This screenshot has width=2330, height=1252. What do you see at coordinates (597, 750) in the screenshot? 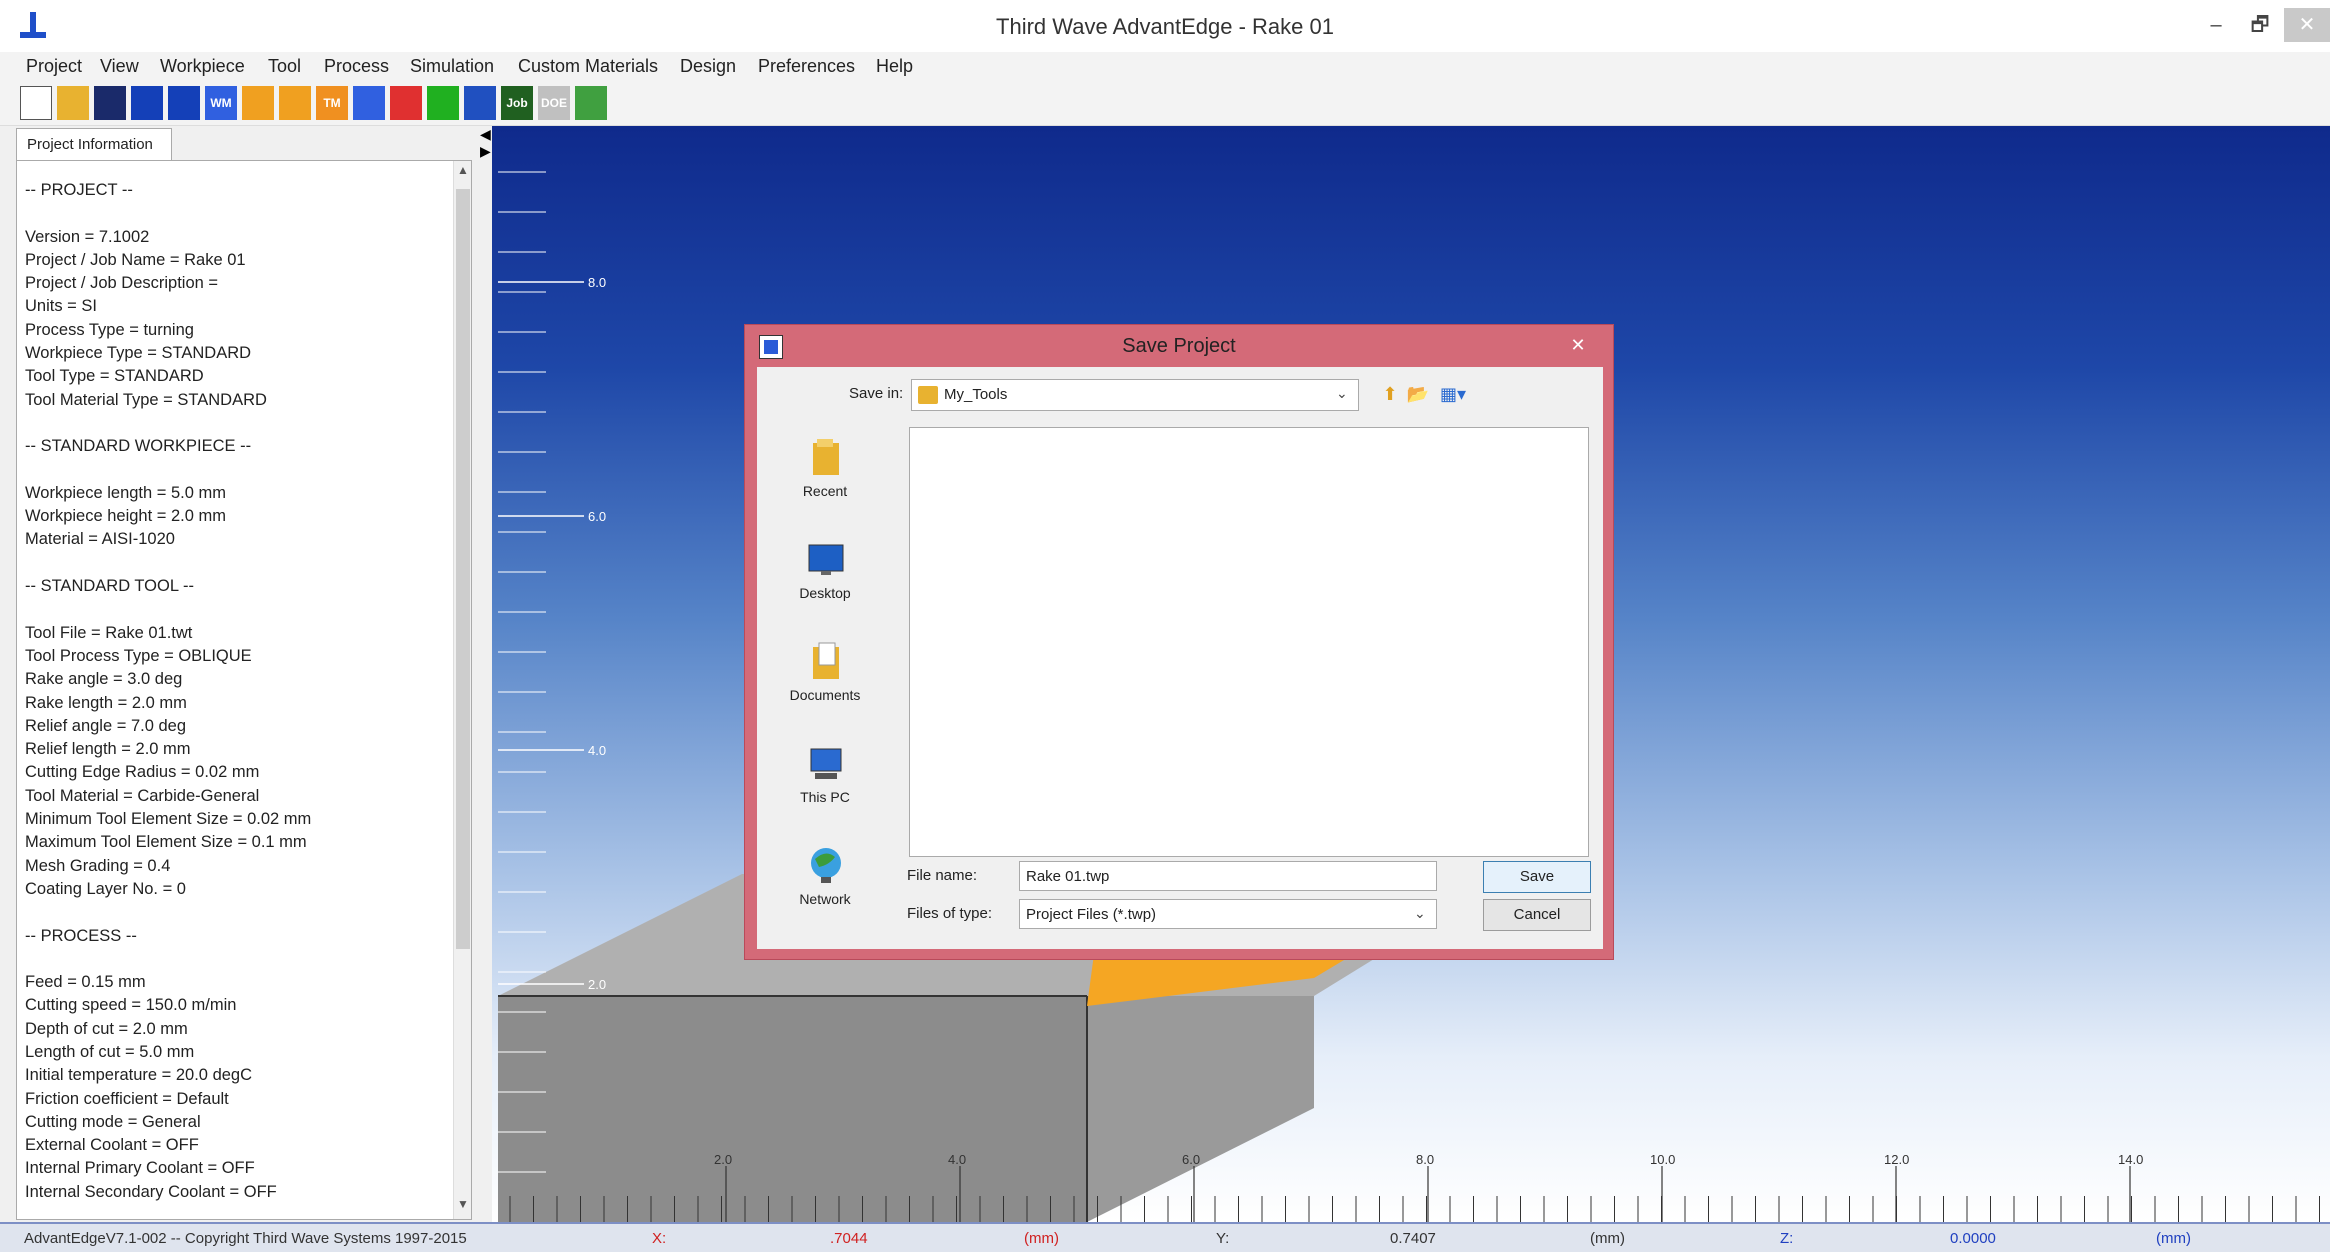
I see `y-axis-tick-label: 4.0` at bounding box center [597, 750].